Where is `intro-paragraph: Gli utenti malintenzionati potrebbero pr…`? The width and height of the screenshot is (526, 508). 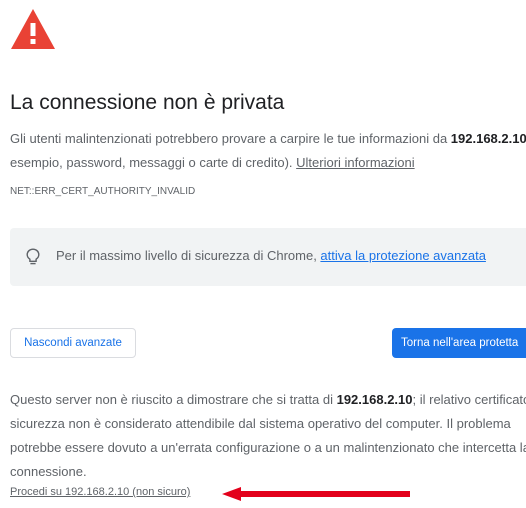
intro-paragraph: Gli utenti malintenzionati potrebbero pr… is located at coordinates (268, 151).